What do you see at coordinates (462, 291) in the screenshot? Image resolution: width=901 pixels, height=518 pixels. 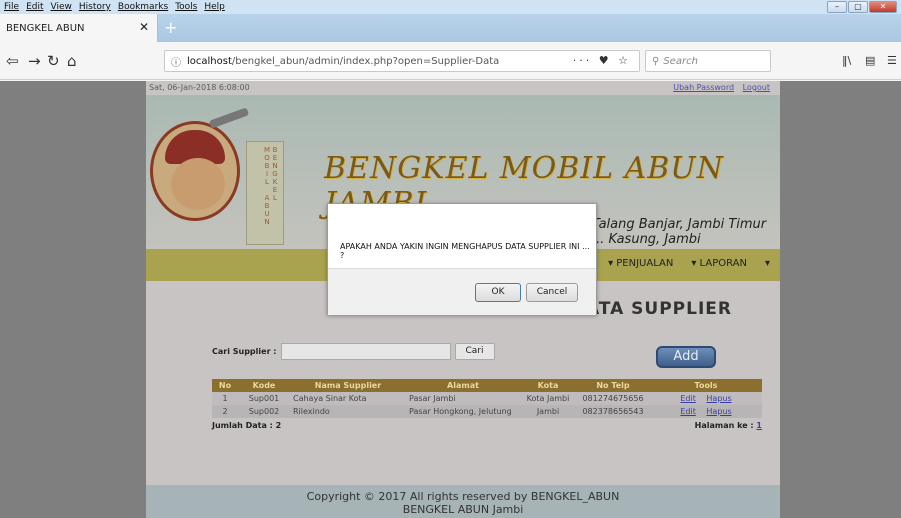 I see `dialog-button-bar: OK Cancel` at bounding box center [462, 291].